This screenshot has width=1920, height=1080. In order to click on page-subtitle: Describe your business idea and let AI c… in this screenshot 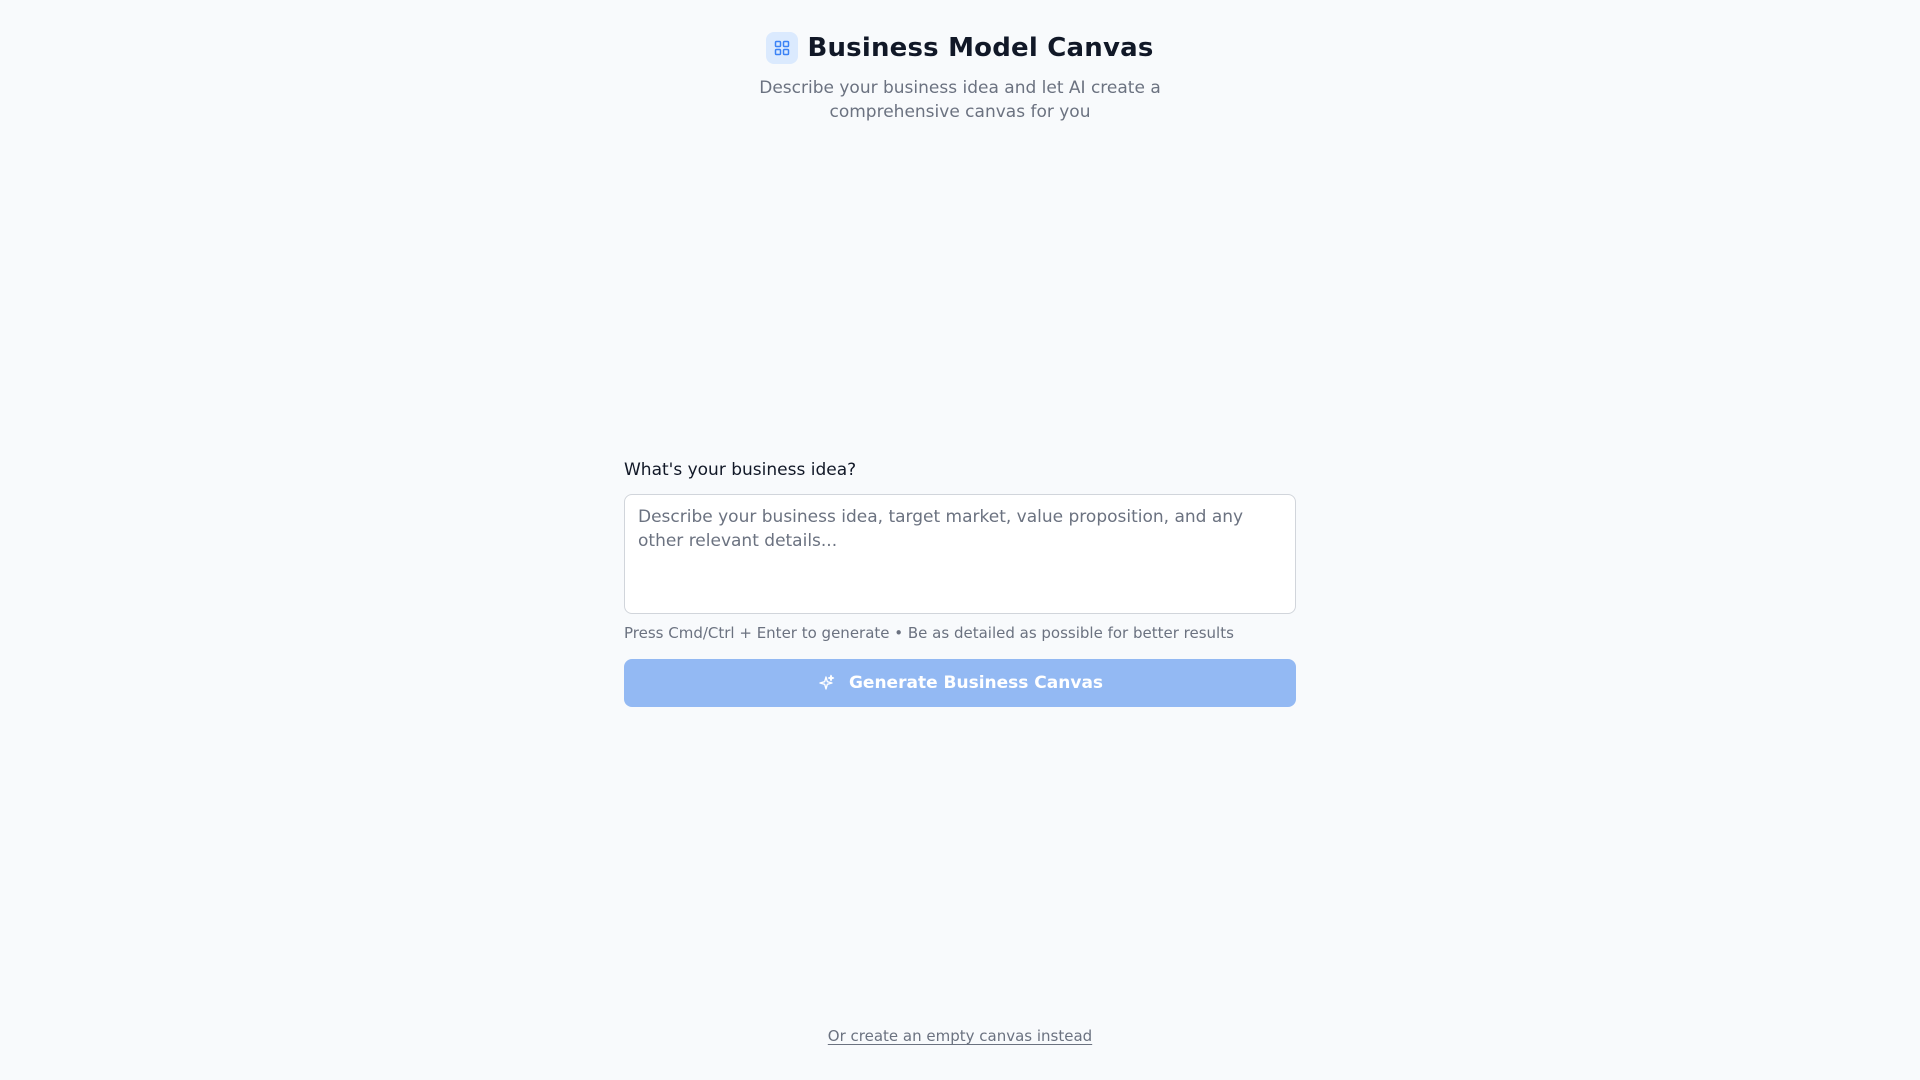, I will do `click(960, 100)`.